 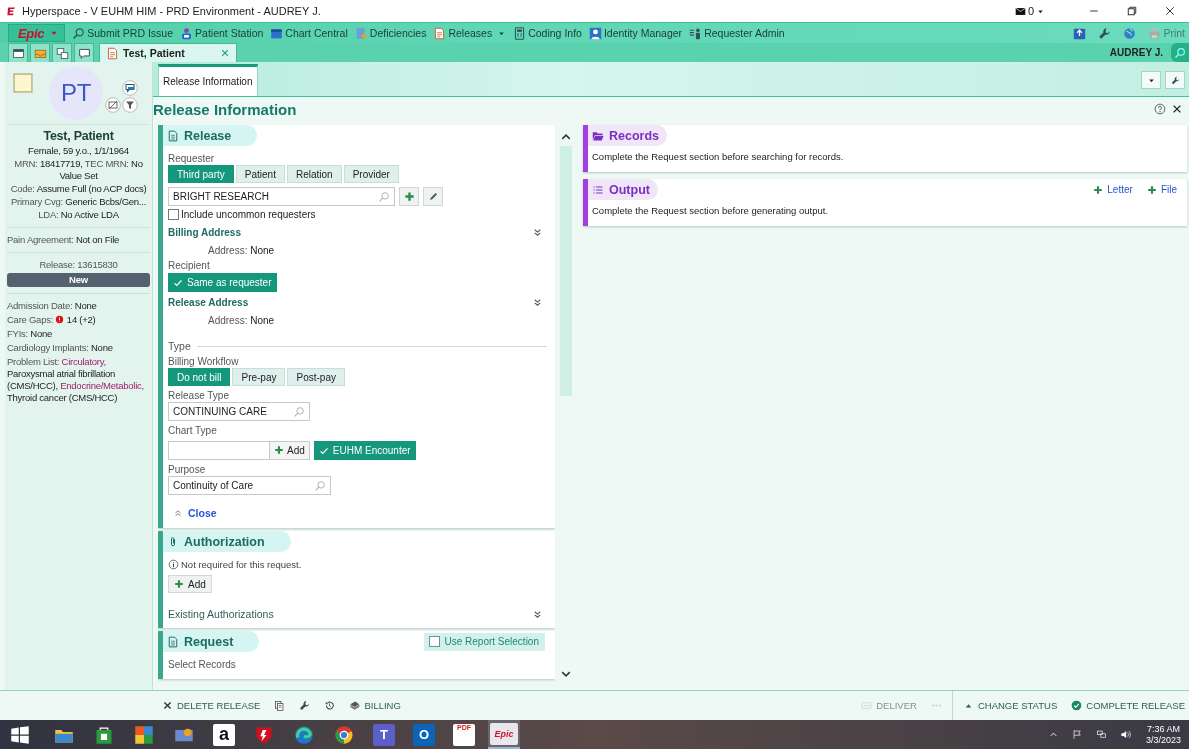 What do you see at coordinates (78, 189) in the screenshot?
I see `patient-info: Code: Assume Full (no ACP docs)` at bounding box center [78, 189].